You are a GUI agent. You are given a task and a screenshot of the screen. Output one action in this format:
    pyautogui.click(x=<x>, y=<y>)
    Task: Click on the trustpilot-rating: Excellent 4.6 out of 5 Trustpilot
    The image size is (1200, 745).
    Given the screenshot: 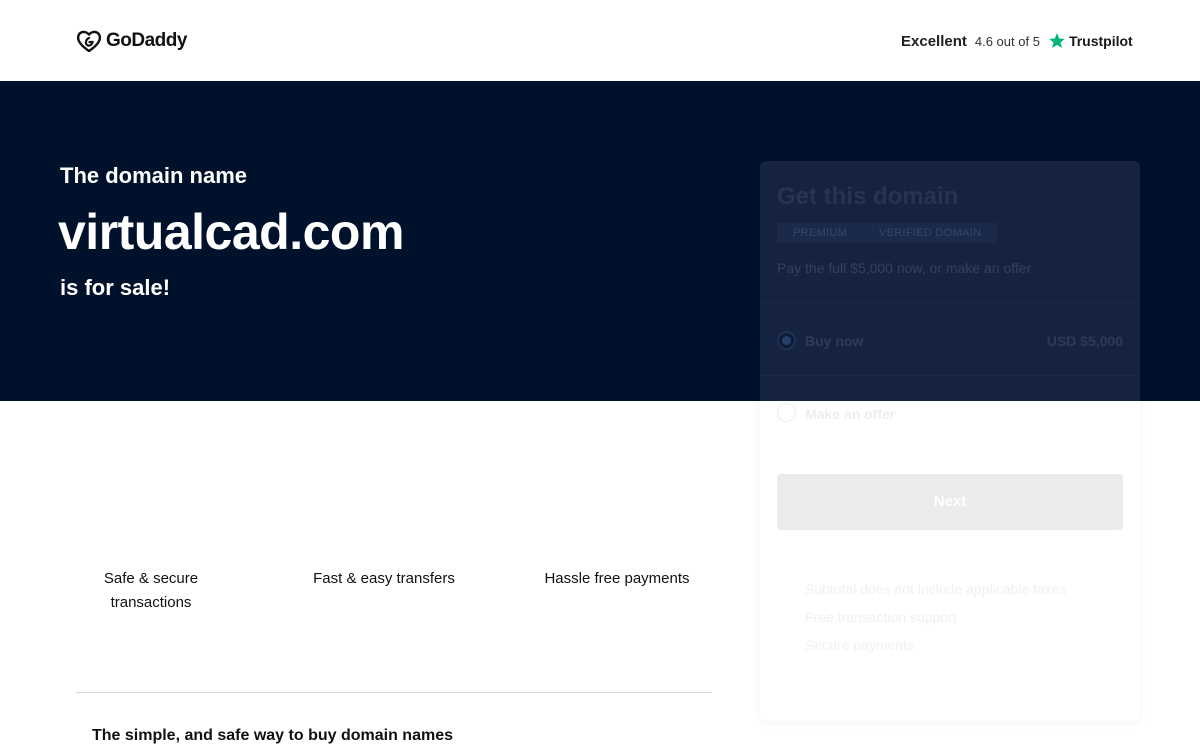 What is the action you would take?
    pyautogui.click(x=1017, y=41)
    